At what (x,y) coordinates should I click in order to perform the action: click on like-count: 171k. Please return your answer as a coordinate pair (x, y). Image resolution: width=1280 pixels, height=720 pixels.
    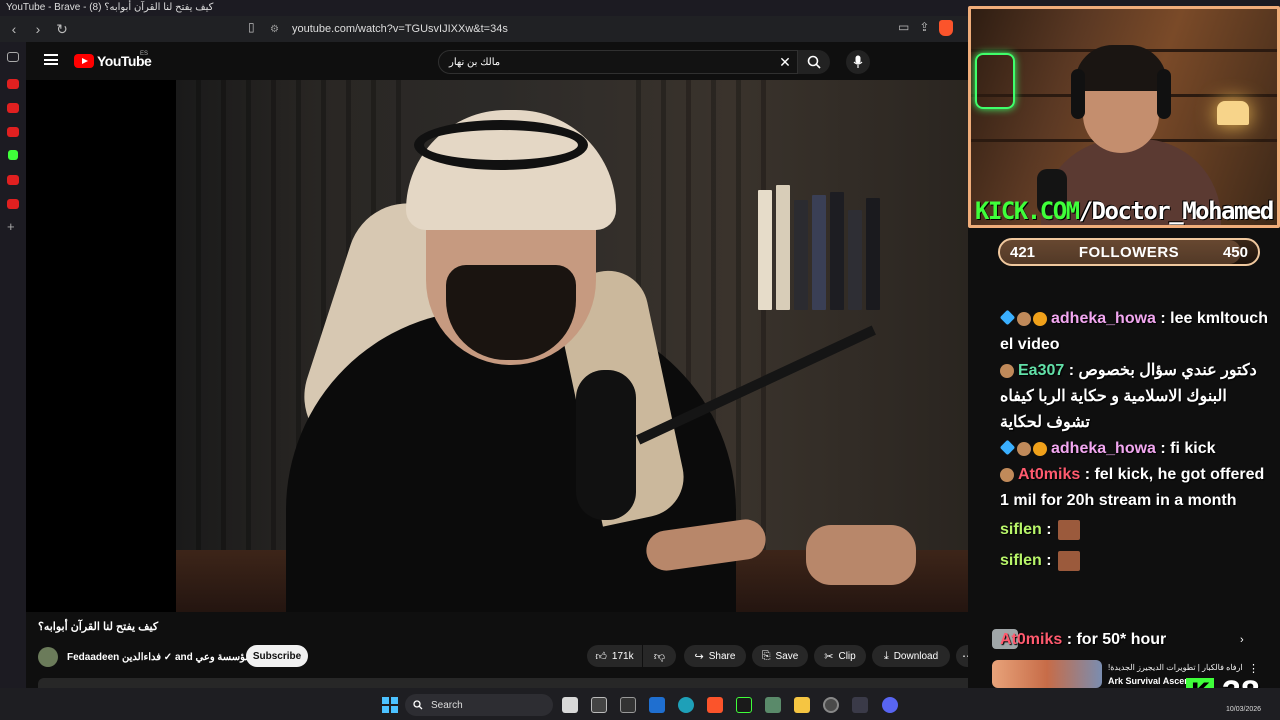
    Looking at the image, I should click on (622, 656).